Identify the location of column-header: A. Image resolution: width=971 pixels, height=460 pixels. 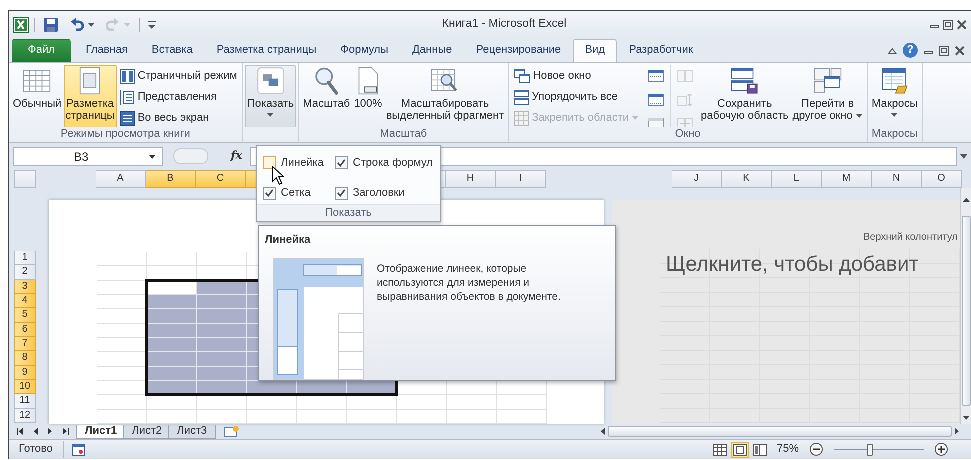
(121, 179).